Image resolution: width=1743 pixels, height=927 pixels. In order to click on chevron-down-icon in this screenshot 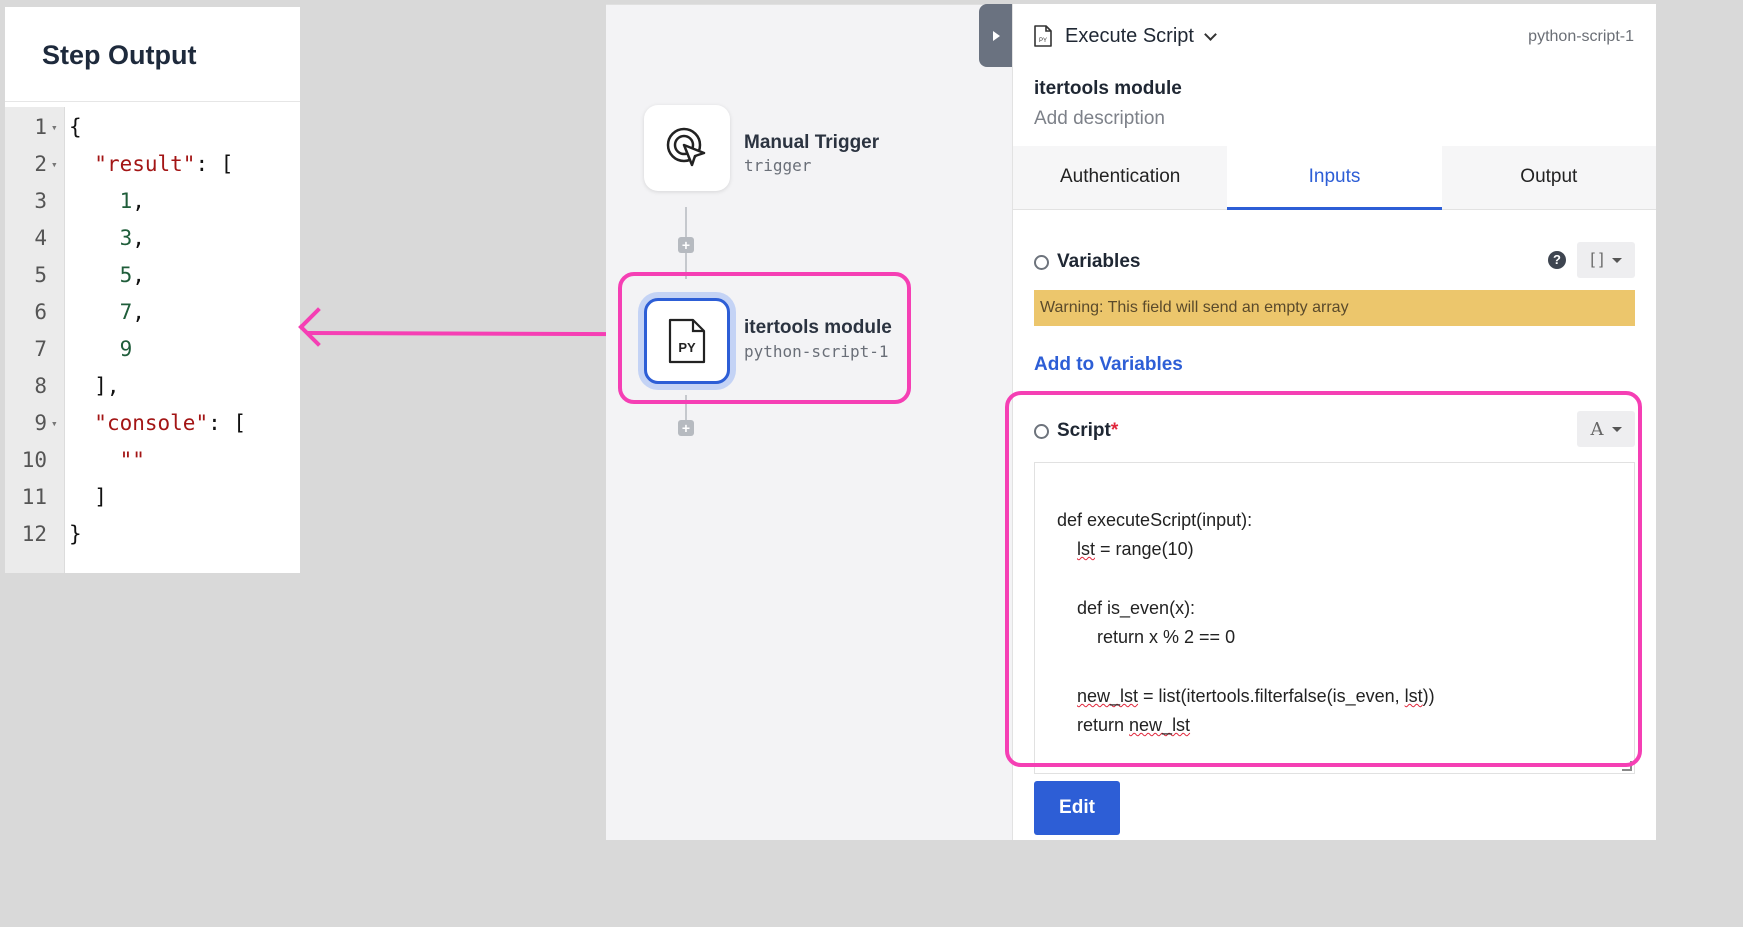, I will do `click(1210, 34)`.